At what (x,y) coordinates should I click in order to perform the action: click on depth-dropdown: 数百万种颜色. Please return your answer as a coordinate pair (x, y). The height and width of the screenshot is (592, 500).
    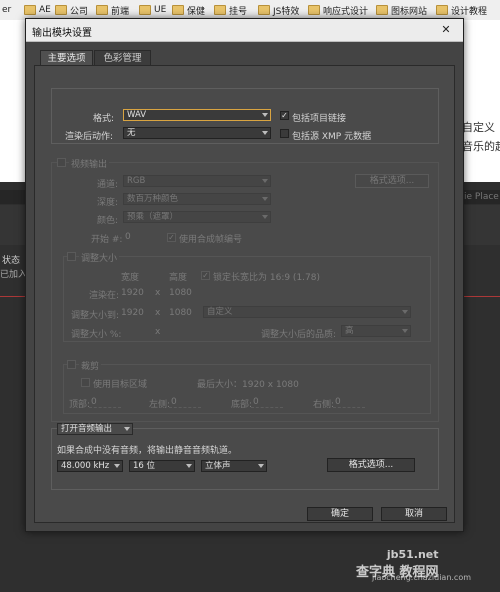
    Looking at the image, I should click on (197, 199).